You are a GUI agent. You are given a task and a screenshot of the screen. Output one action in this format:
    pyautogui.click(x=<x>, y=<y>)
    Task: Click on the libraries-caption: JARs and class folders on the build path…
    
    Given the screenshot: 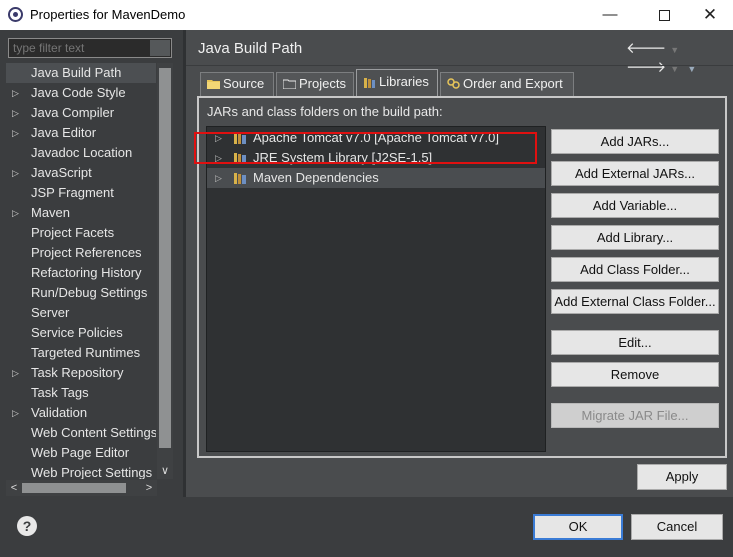 What is the action you would take?
    pyautogui.click(x=325, y=111)
    